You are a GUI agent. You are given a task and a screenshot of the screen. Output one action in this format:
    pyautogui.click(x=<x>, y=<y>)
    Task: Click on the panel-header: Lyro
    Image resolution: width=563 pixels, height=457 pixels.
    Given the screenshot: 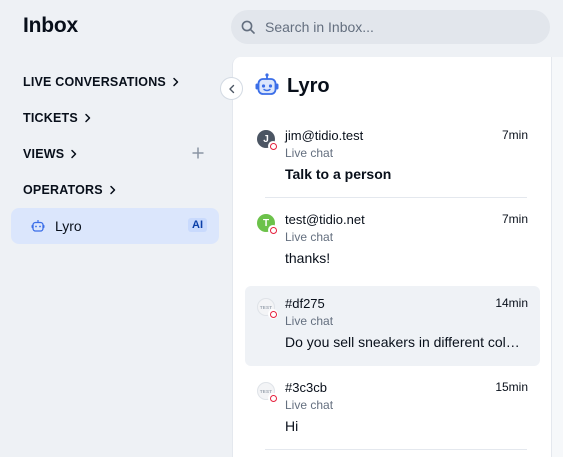 What is the action you would take?
    pyautogui.click(x=292, y=86)
    